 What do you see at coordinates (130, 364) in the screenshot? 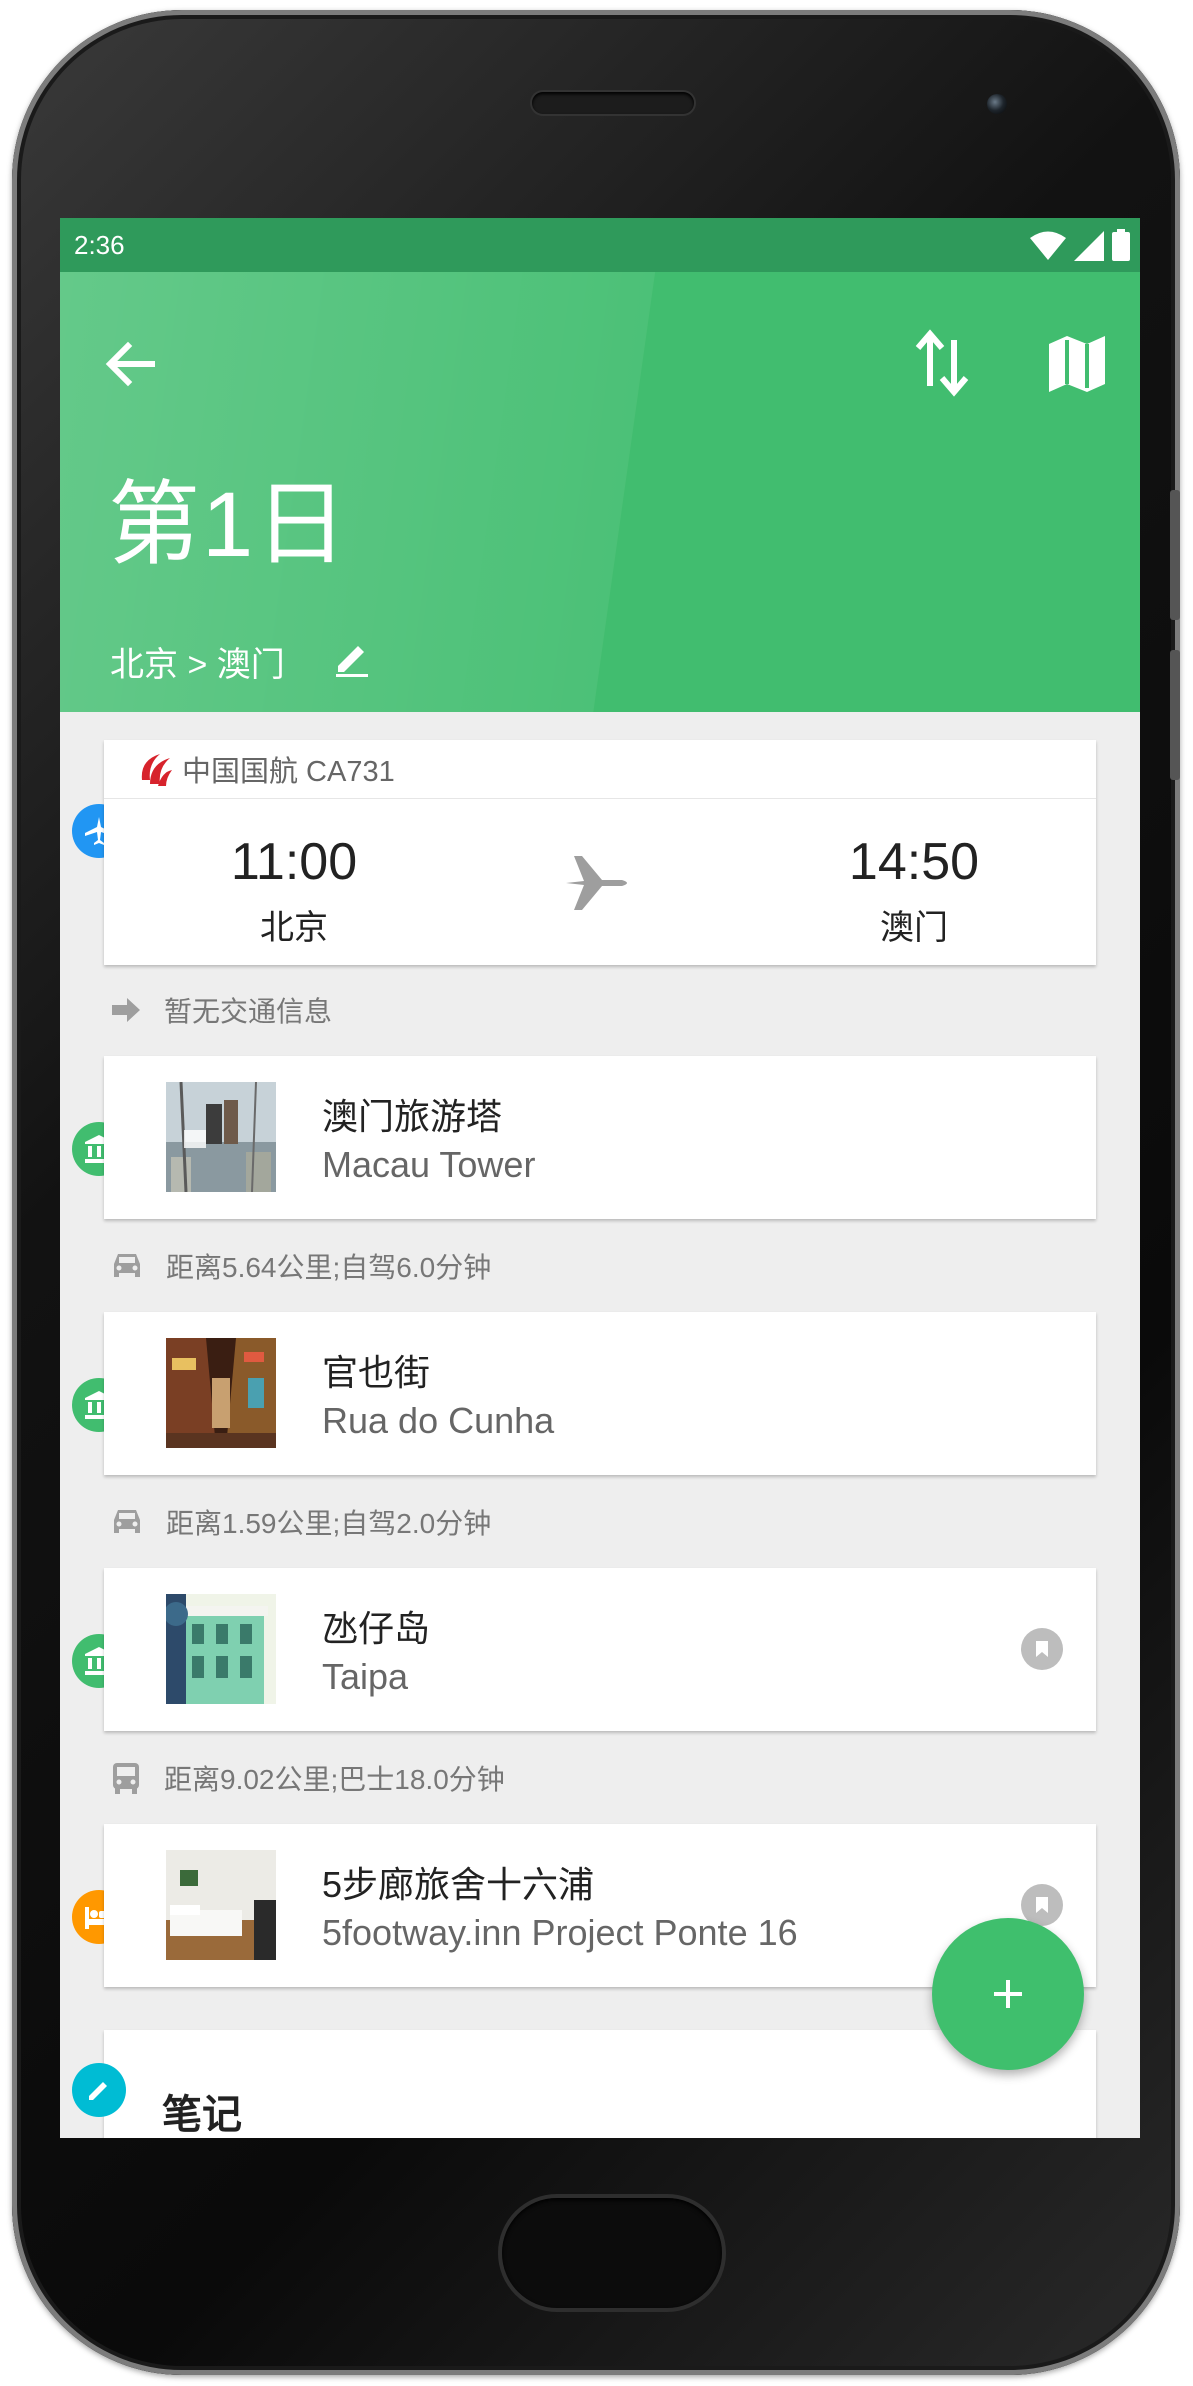
I see `back-arrow-icon` at bounding box center [130, 364].